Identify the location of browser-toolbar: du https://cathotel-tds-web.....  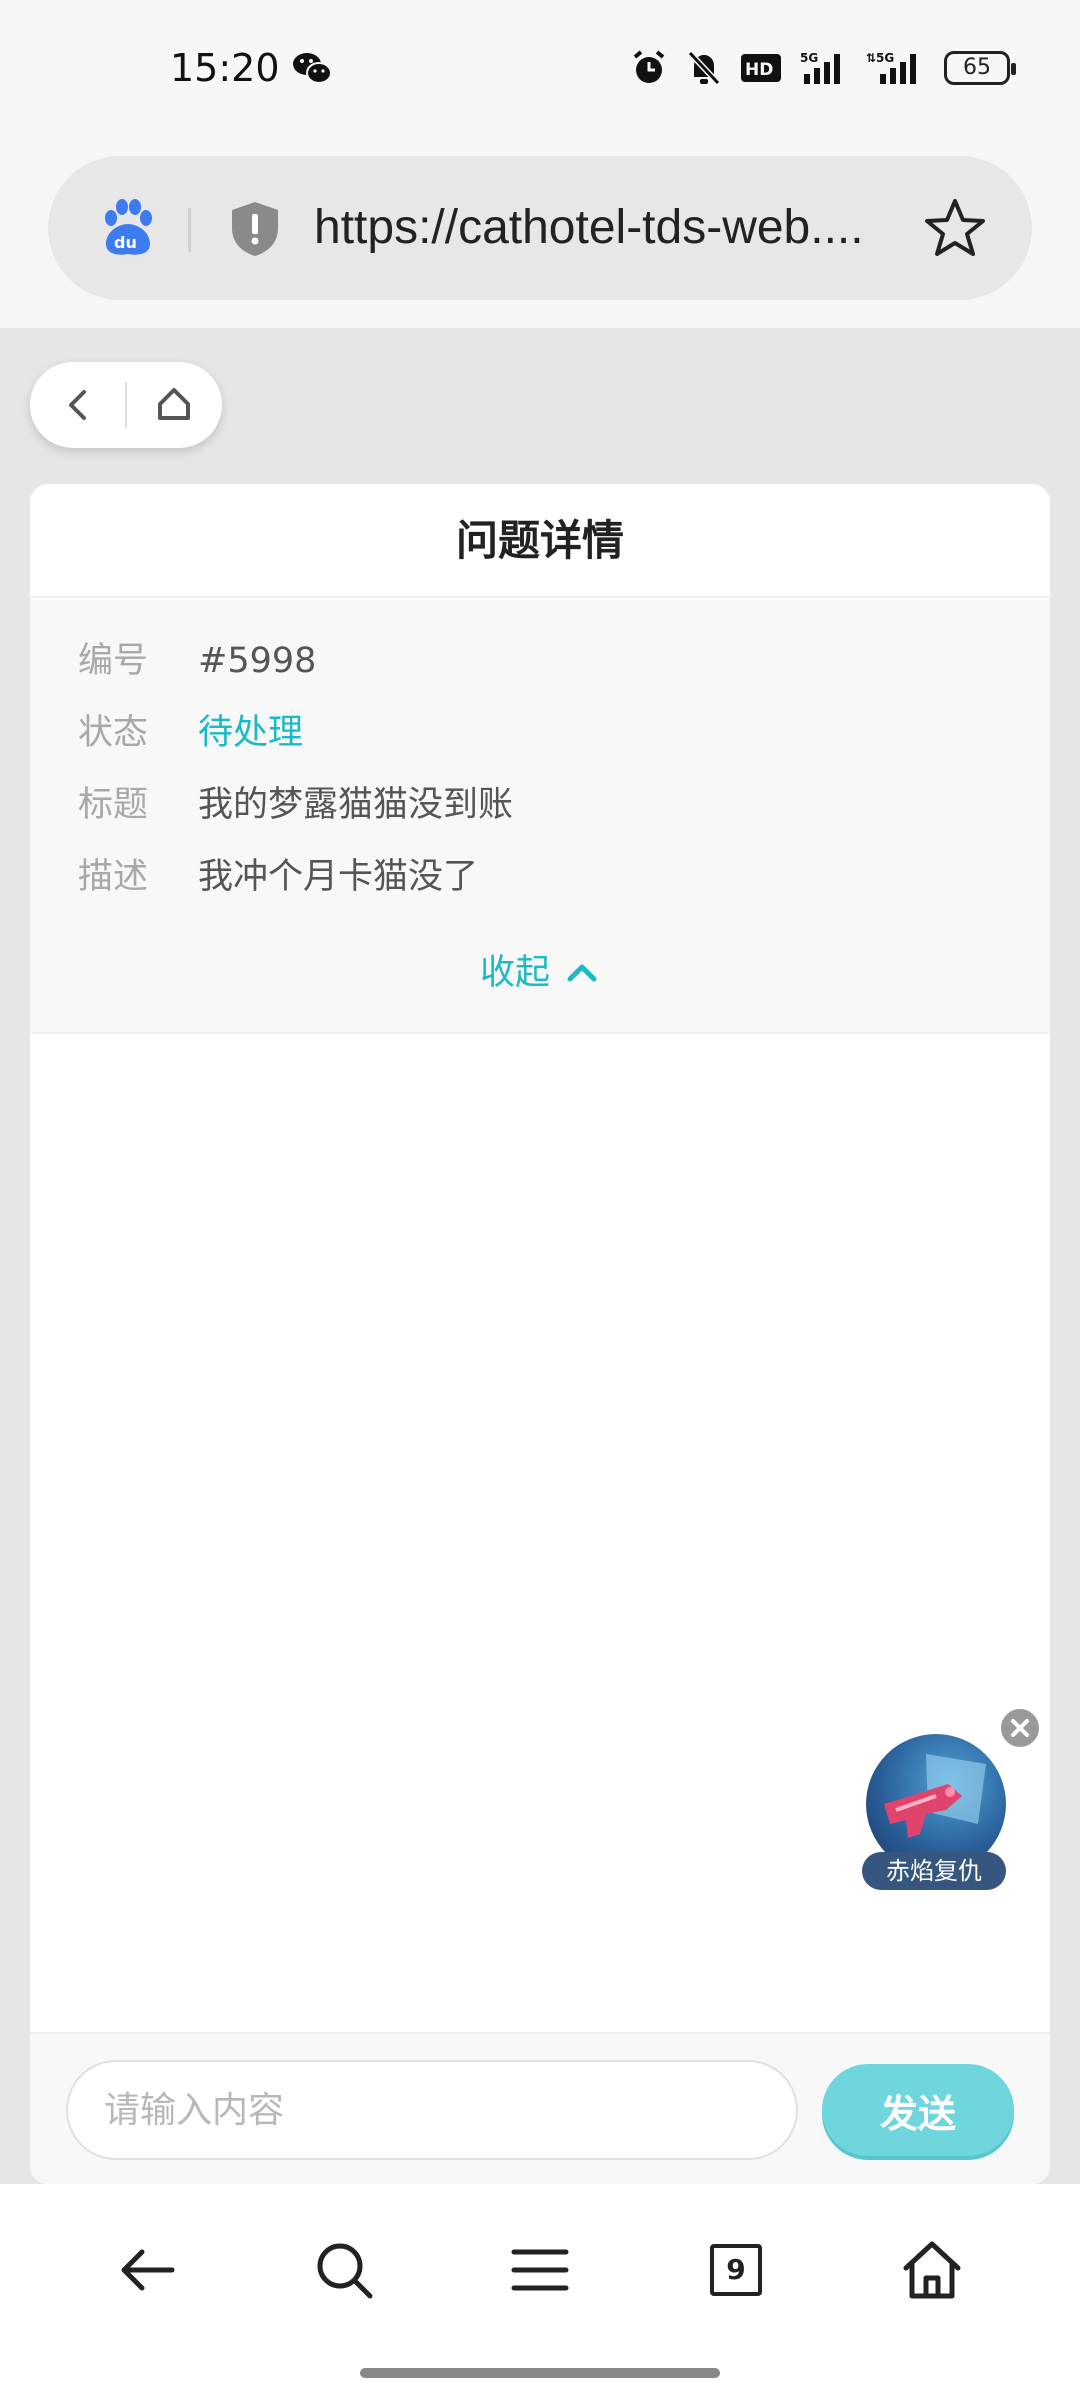
(540, 234).